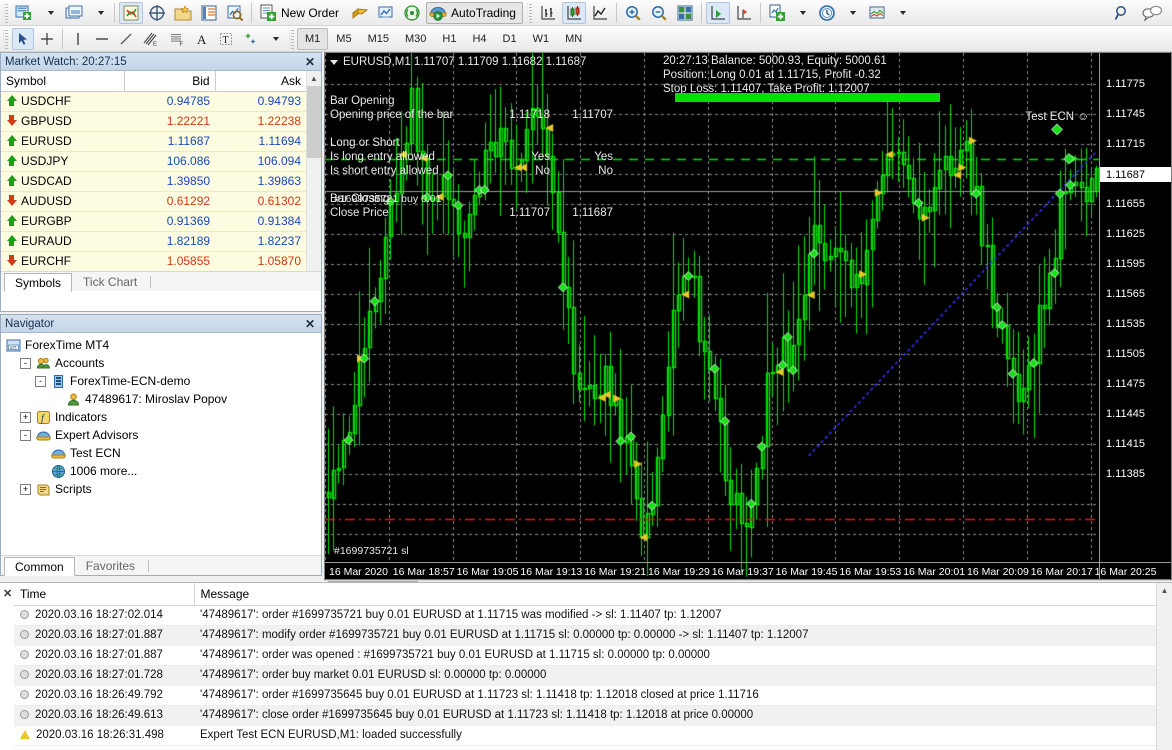 The width and height of the screenshot is (1172, 750). I want to click on templates-dropdown, so click(902, 13).